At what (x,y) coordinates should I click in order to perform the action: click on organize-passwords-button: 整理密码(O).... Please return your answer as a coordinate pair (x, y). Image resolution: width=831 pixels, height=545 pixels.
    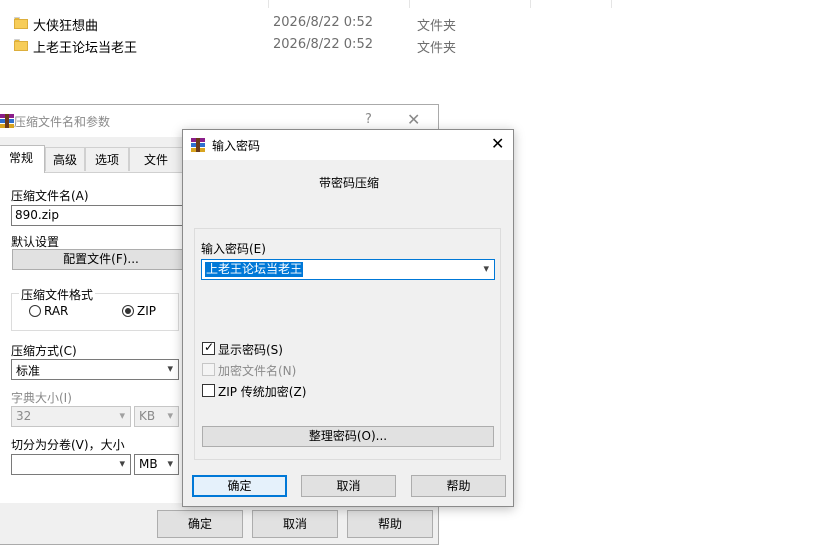
    Looking at the image, I should click on (348, 436).